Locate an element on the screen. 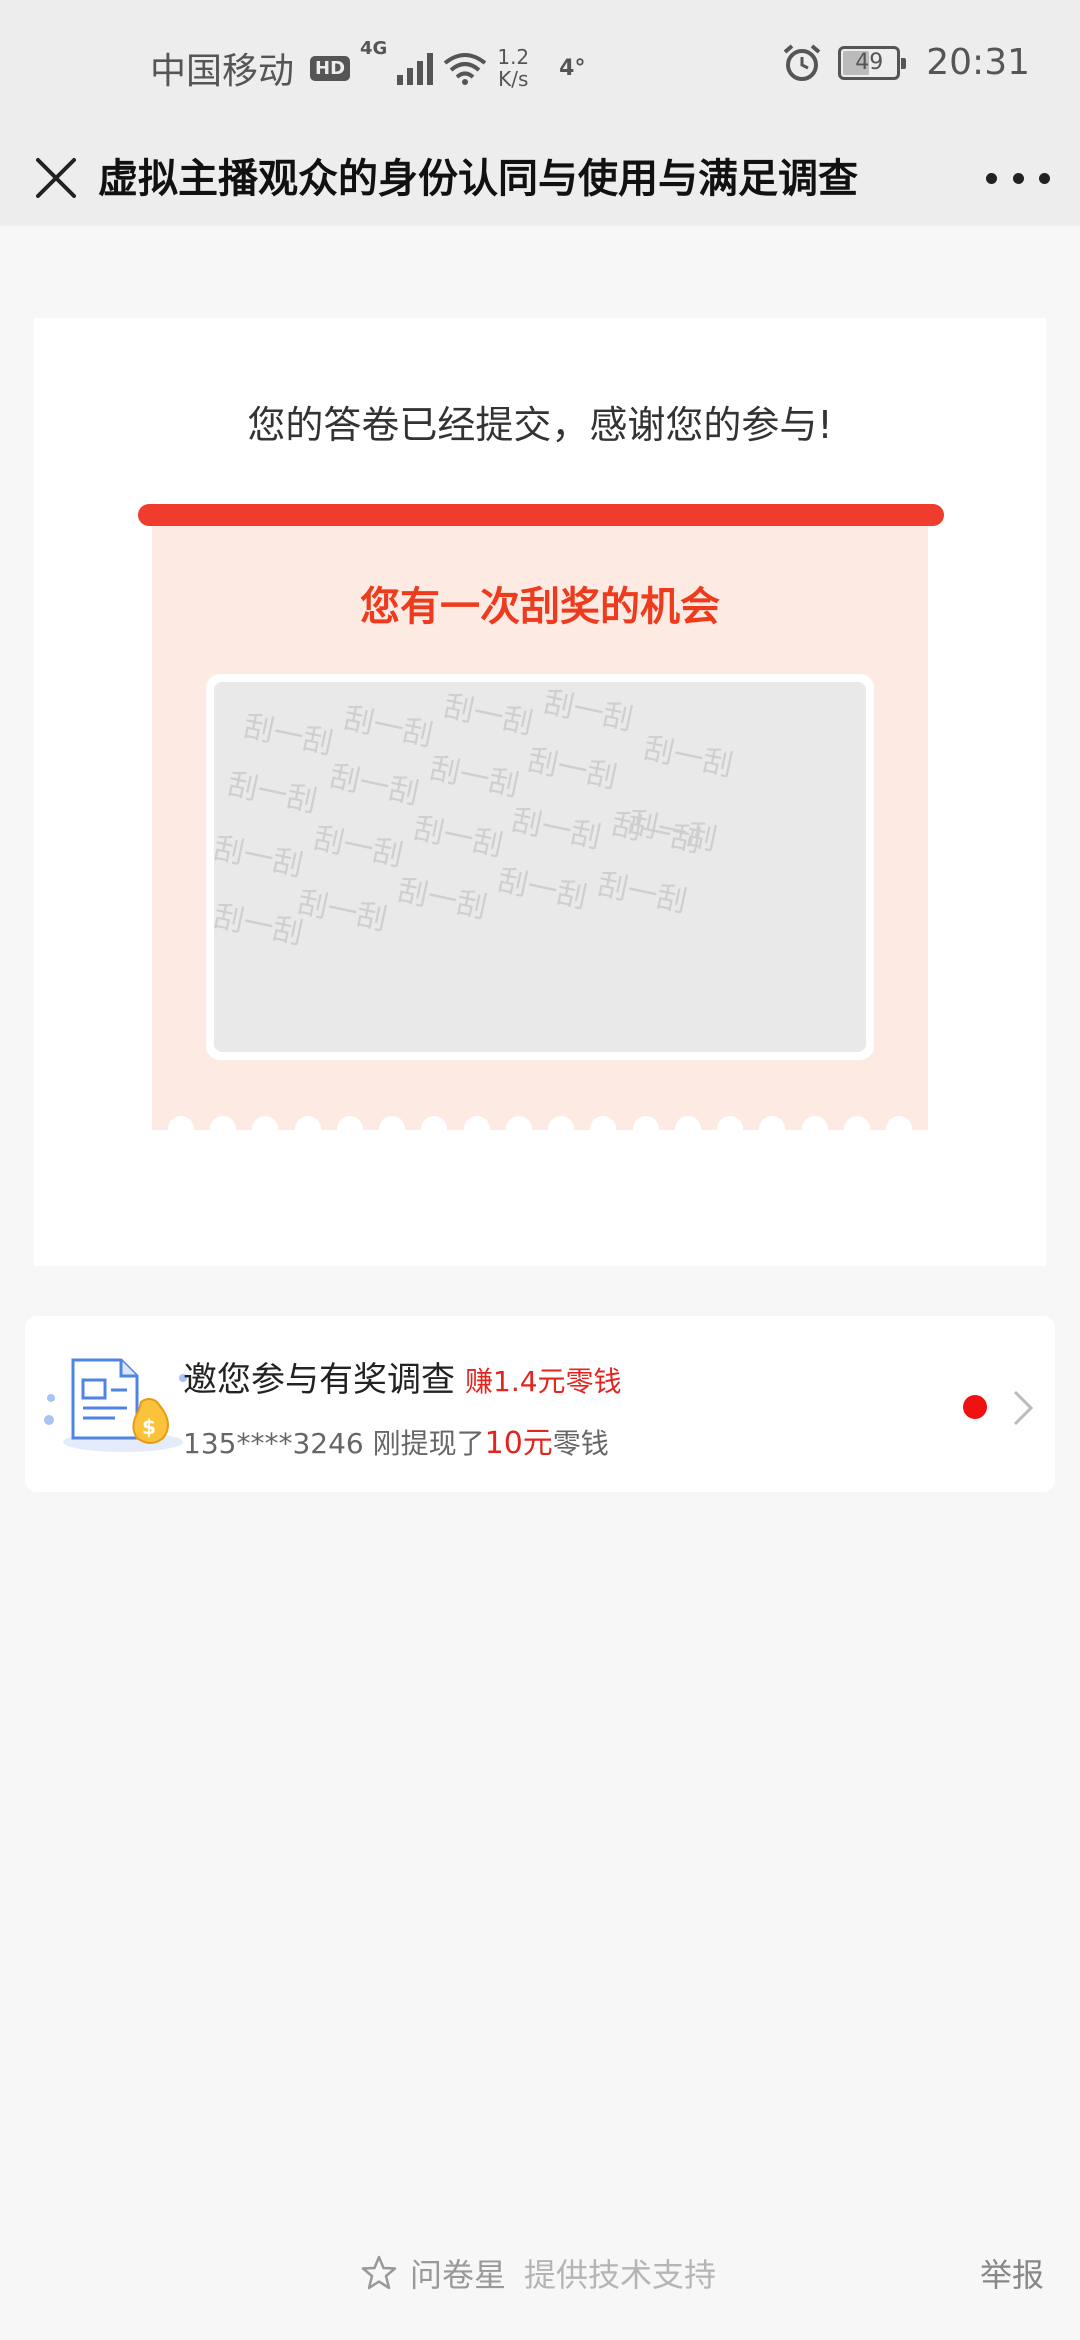  clock: 20:31 is located at coordinates (978, 62).